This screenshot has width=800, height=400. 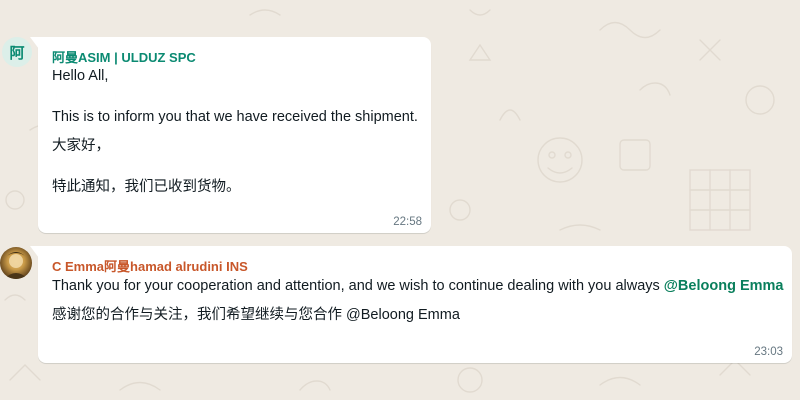 I want to click on mention-link: @Beloong Emma, so click(x=724, y=286).